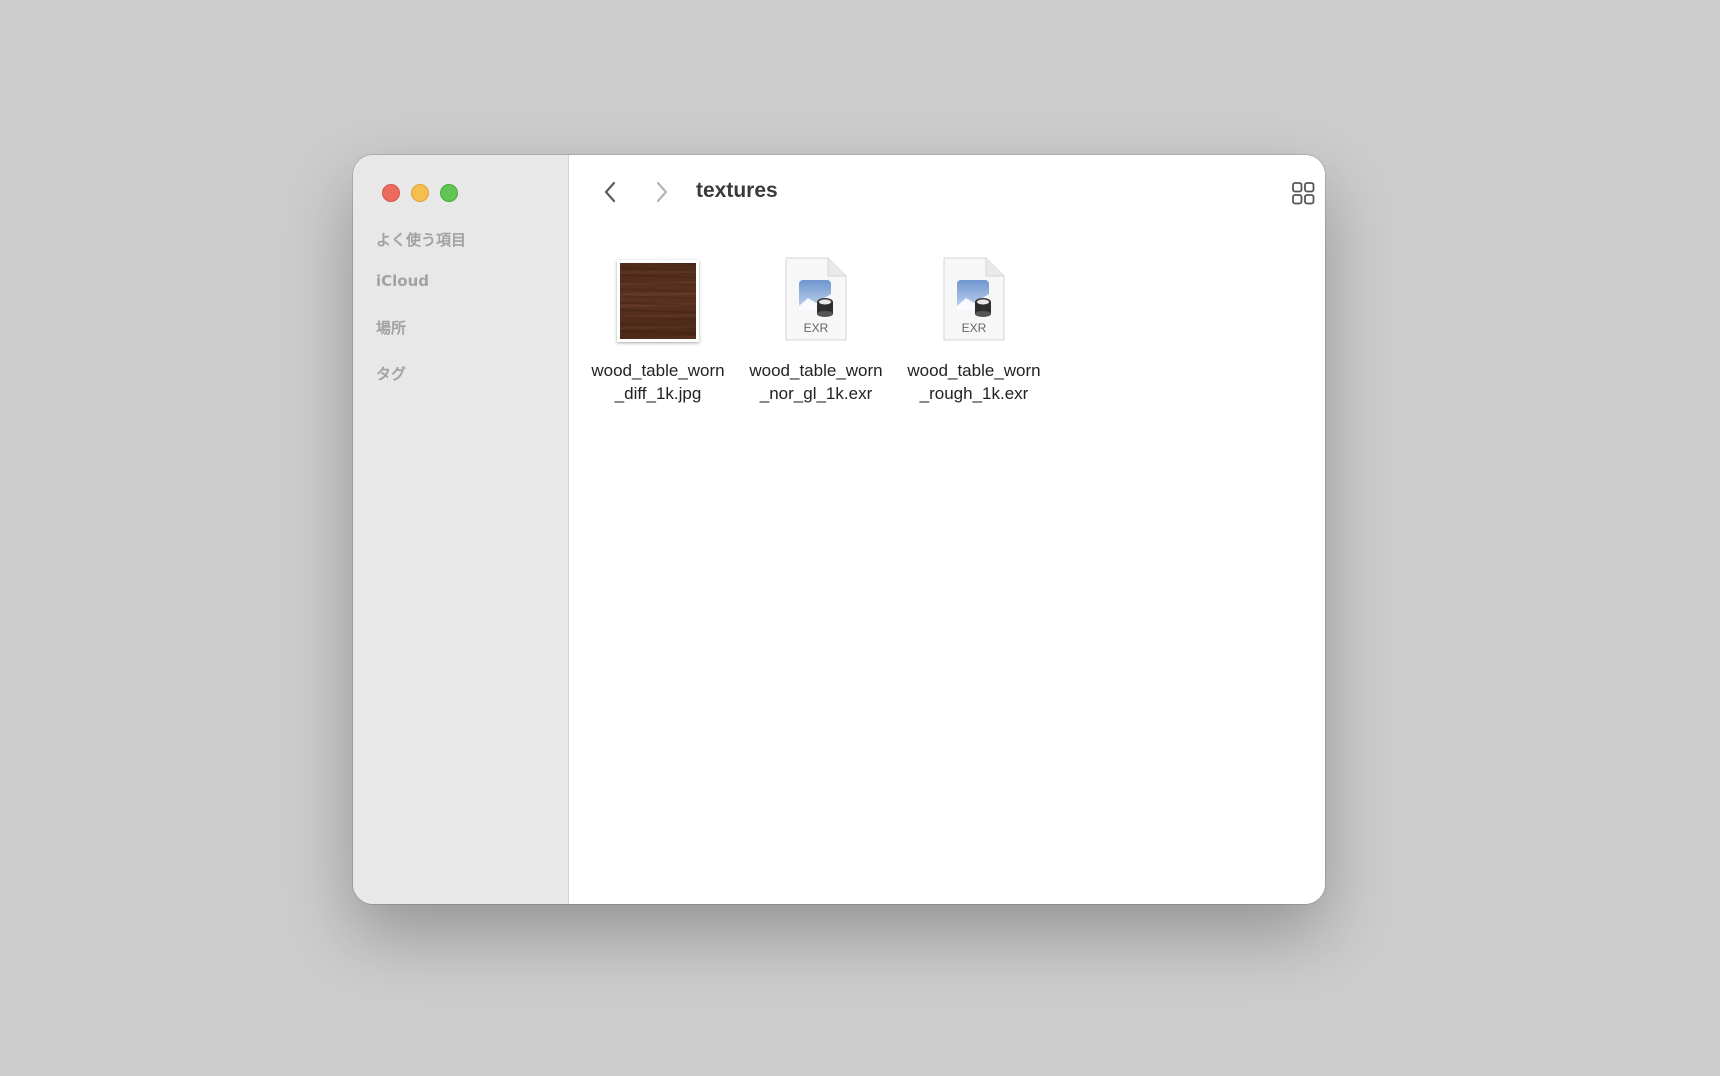 Image resolution: width=1720 pixels, height=1076 pixels. Describe the element at coordinates (402, 281) in the screenshot. I see `sidebar-section-icloud: iCloud` at that location.